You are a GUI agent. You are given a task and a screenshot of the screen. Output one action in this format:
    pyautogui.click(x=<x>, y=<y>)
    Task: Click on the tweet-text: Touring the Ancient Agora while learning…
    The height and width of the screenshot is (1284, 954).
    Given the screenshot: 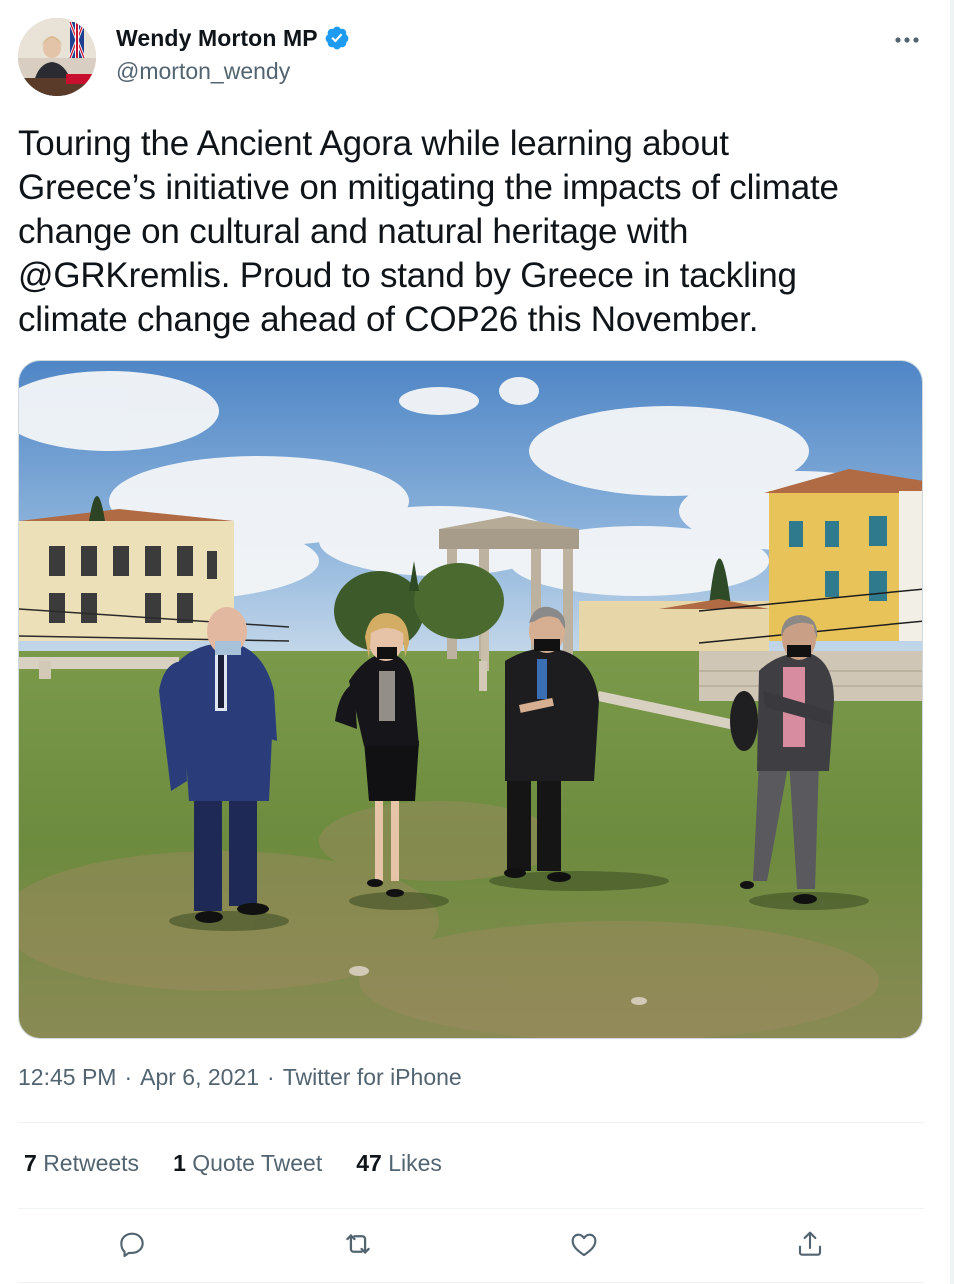 What is the action you would take?
    pyautogui.click(x=428, y=231)
    